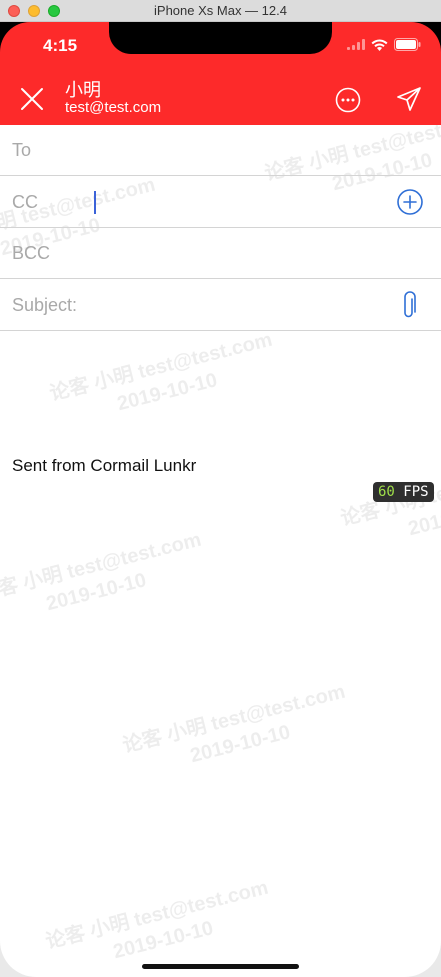 The image size is (441, 977). Describe the element at coordinates (220, 150) in the screenshot. I see `to-field: To` at that location.